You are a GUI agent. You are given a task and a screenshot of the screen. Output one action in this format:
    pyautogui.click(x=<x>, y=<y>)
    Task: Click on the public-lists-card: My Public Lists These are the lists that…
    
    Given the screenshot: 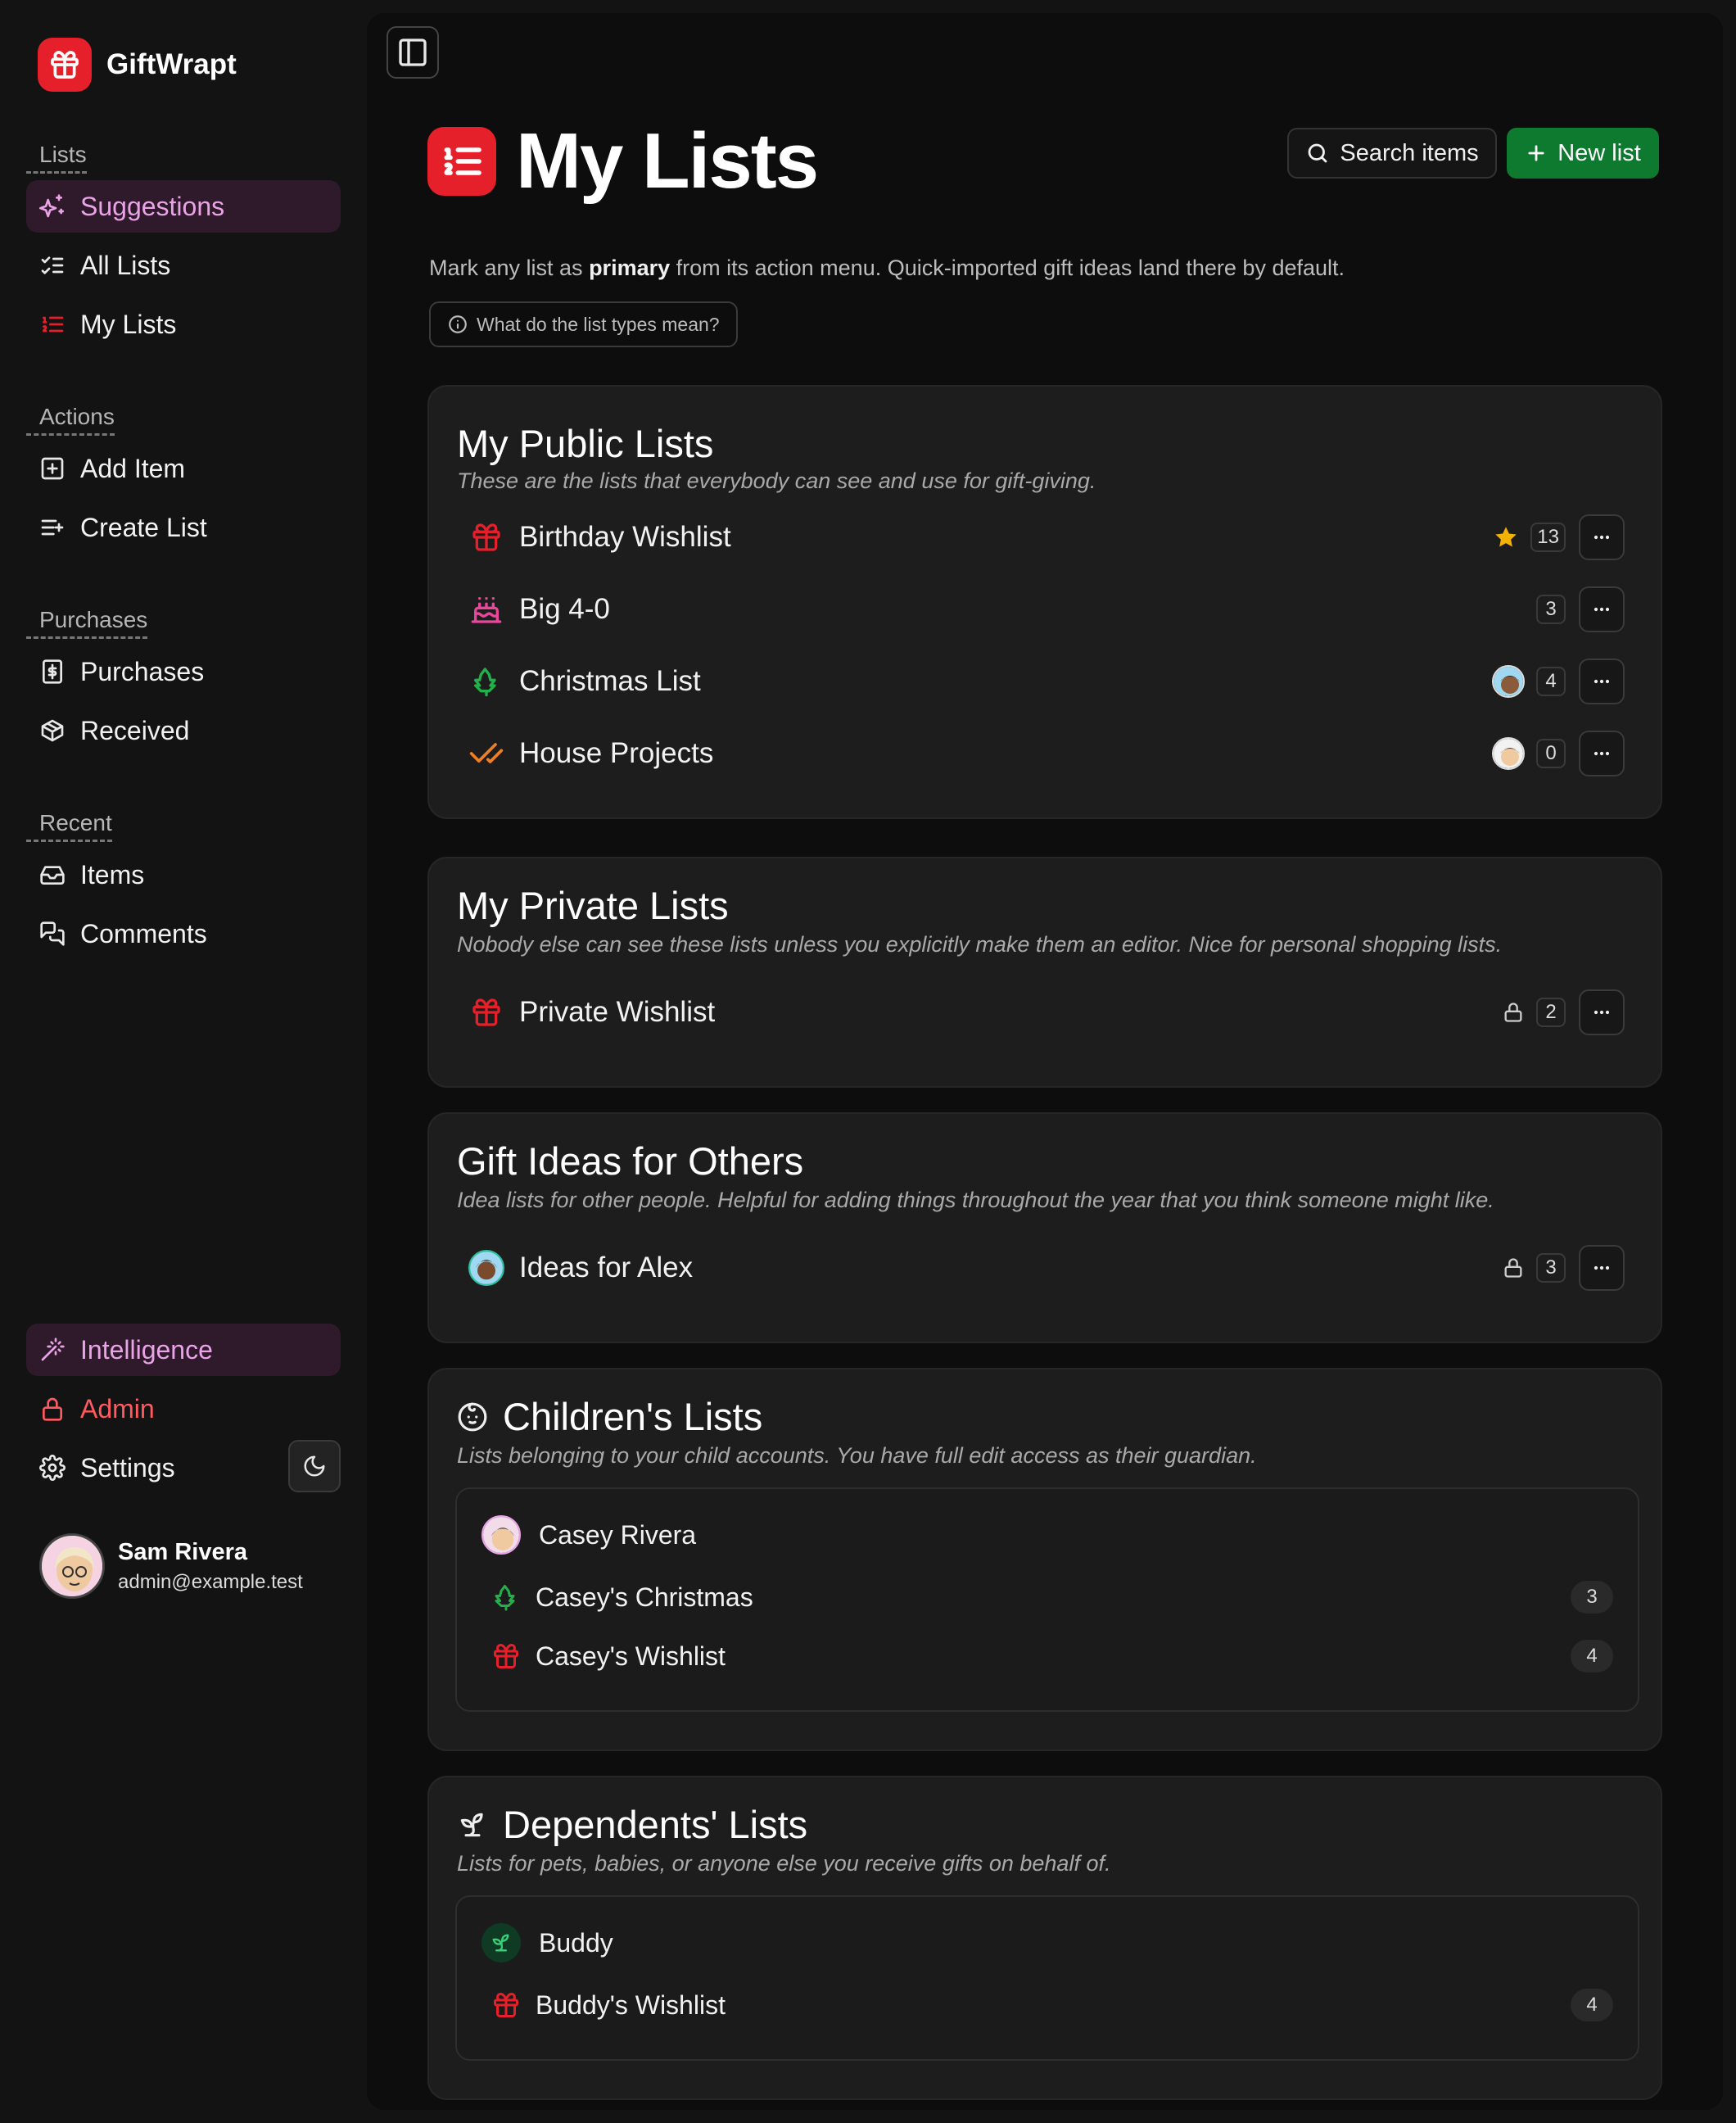 What is the action you would take?
    pyautogui.click(x=1044, y=602)
    